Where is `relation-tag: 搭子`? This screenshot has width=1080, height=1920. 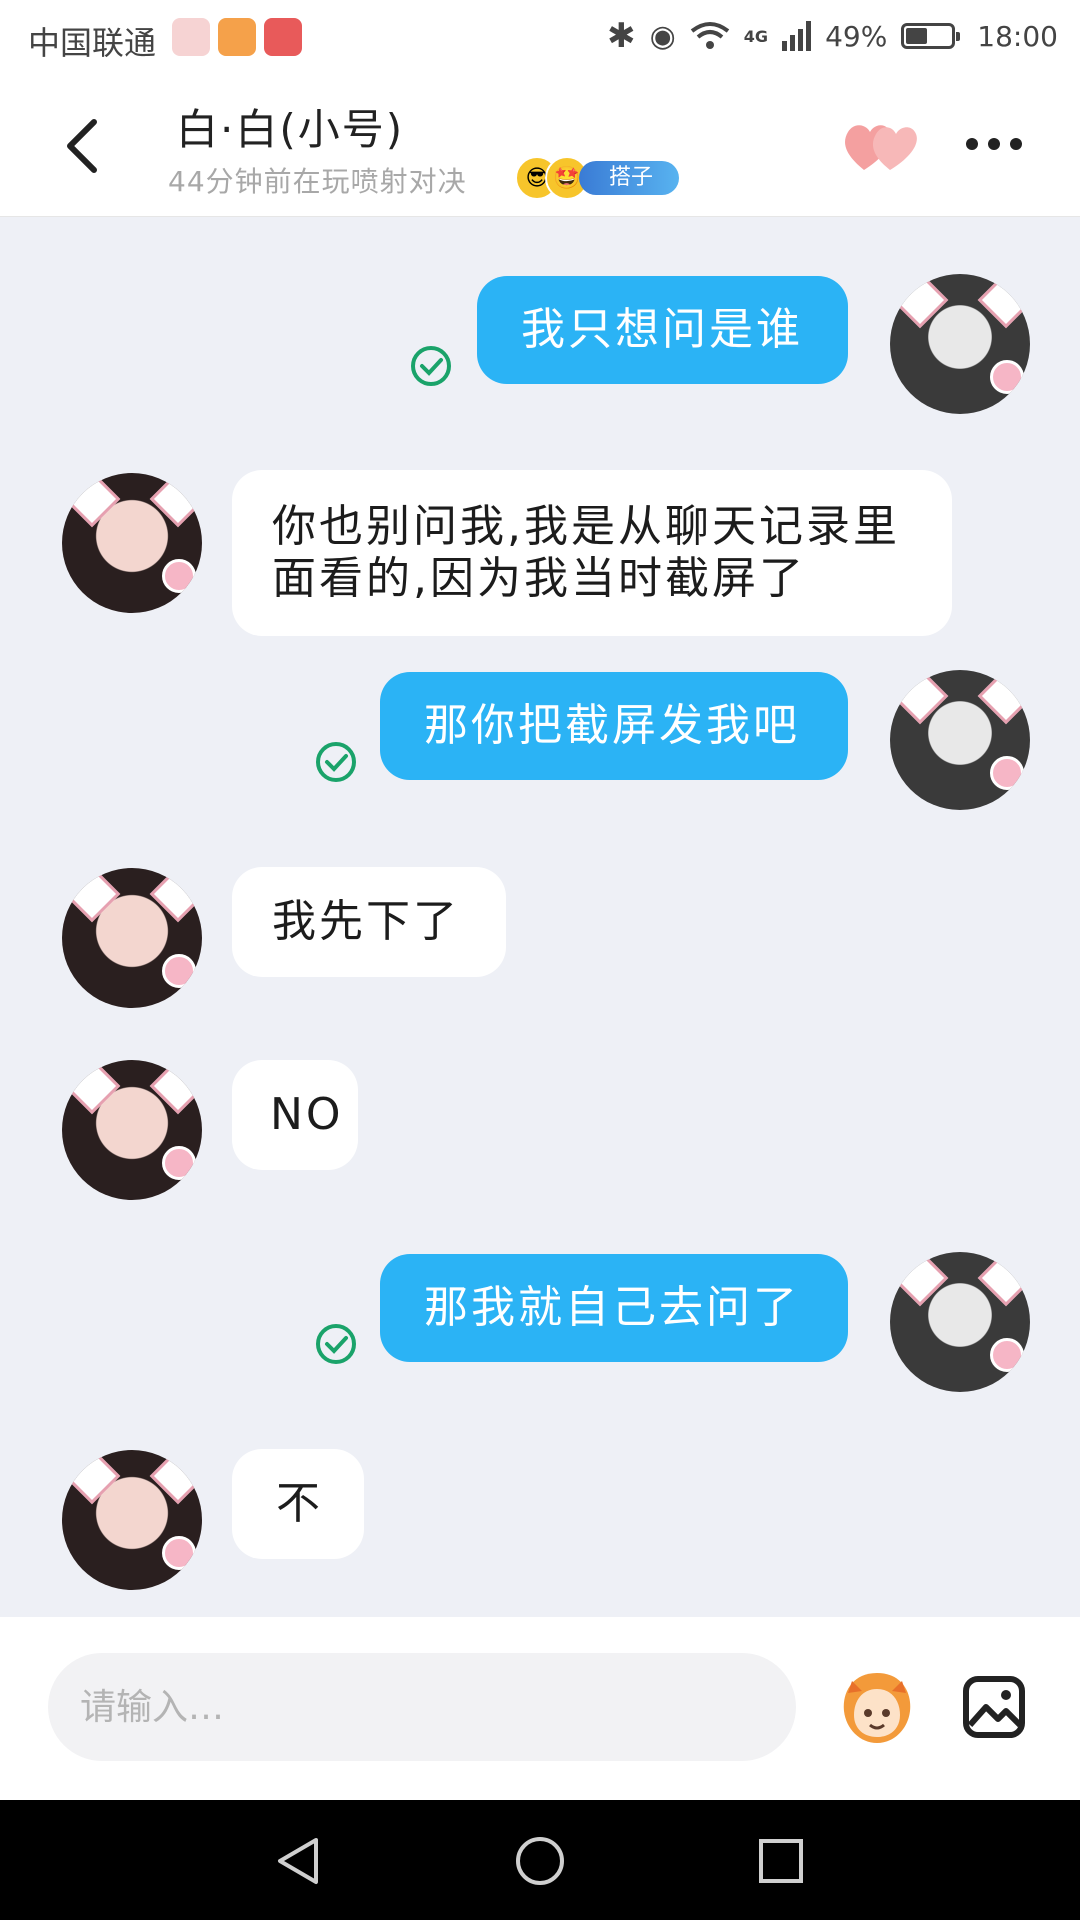
relation-tag: 搭子 is located at coordinates (629, 178).